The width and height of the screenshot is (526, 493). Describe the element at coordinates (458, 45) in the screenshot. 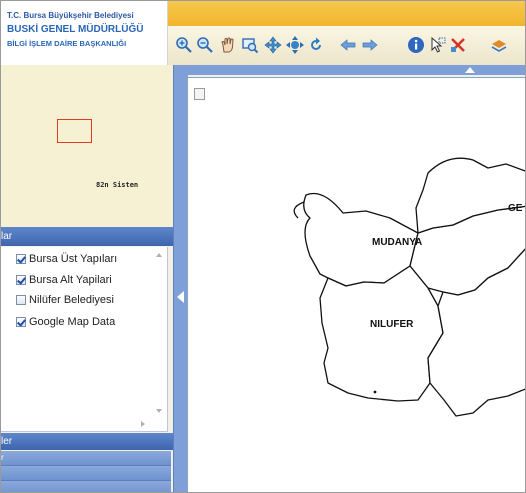

I see `clear-icon` at that location.